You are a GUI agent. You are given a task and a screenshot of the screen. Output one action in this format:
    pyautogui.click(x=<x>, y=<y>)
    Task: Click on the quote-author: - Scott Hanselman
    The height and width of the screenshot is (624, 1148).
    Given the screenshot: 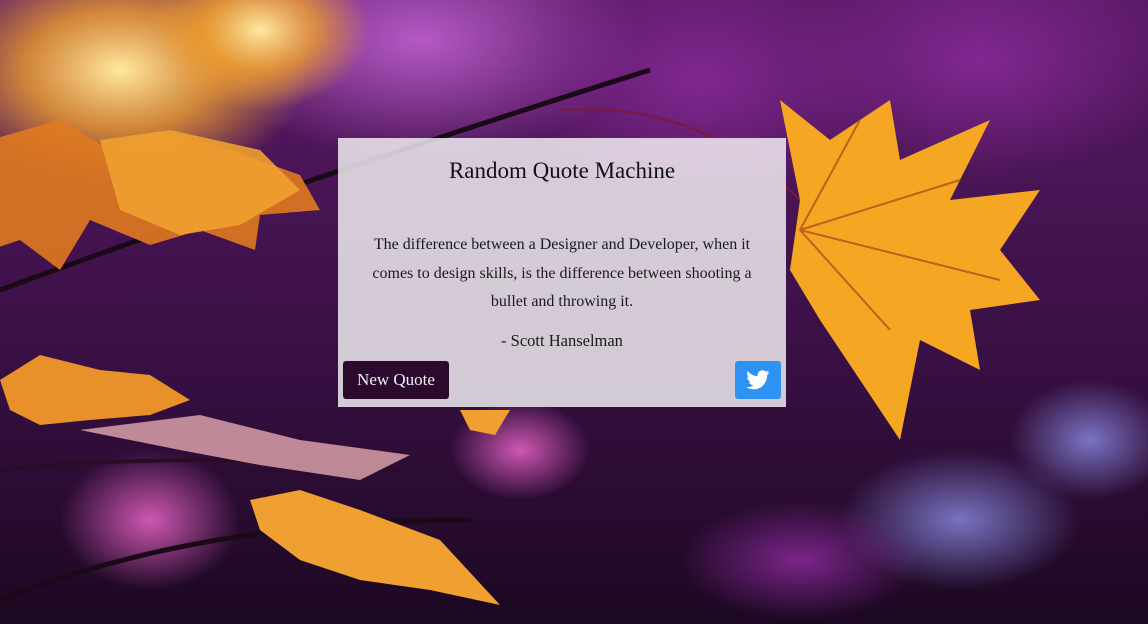 What is the action you would take?
    pyautogui.click(x=562, y=340)
    